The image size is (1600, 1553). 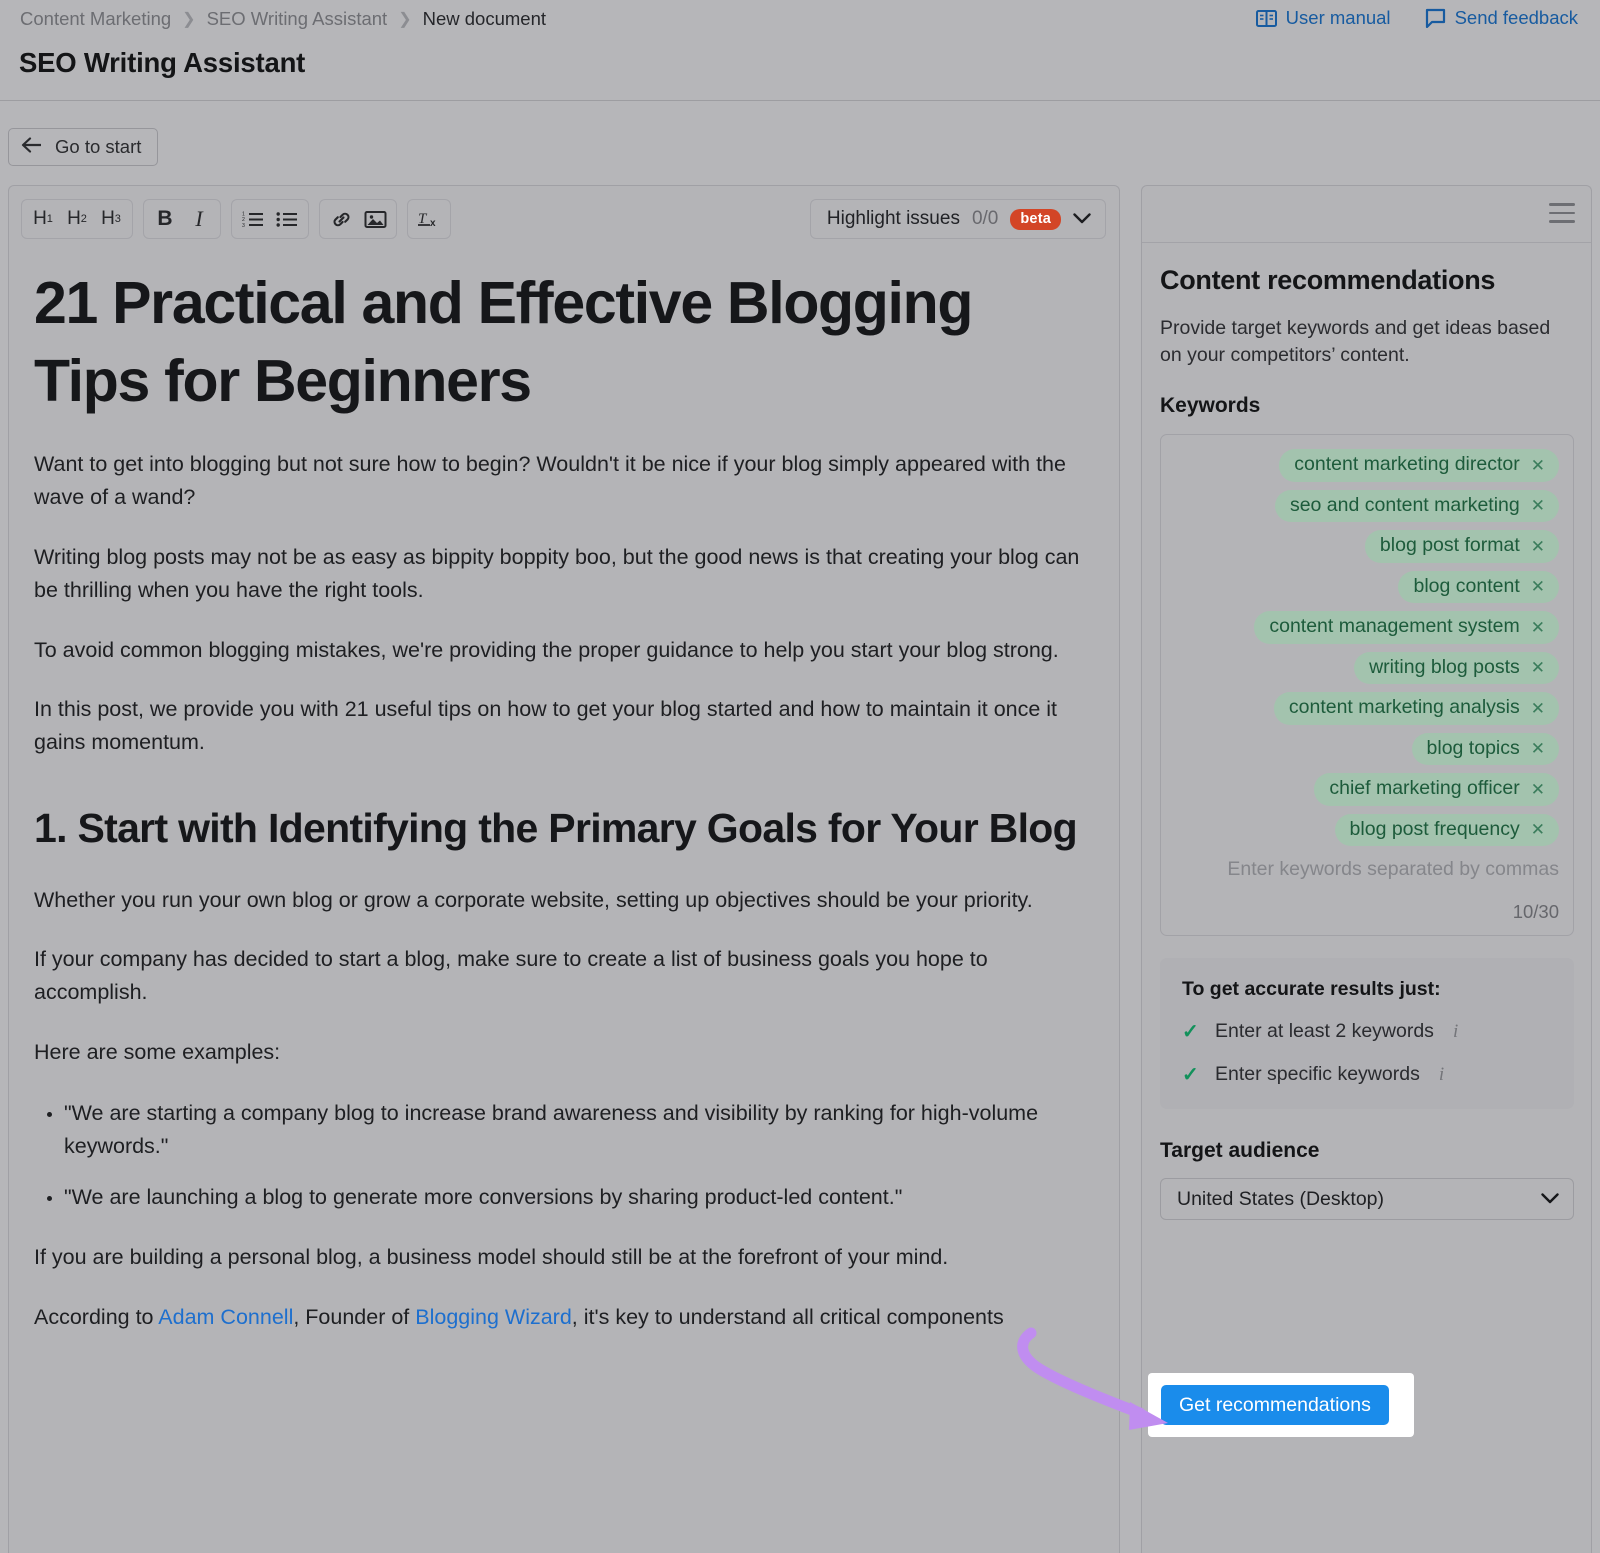 What do you see at coordinates (1416, 18) in the screenshot?
I see `header-links: User manual Send feedback` at bounding box center [1416, 18].